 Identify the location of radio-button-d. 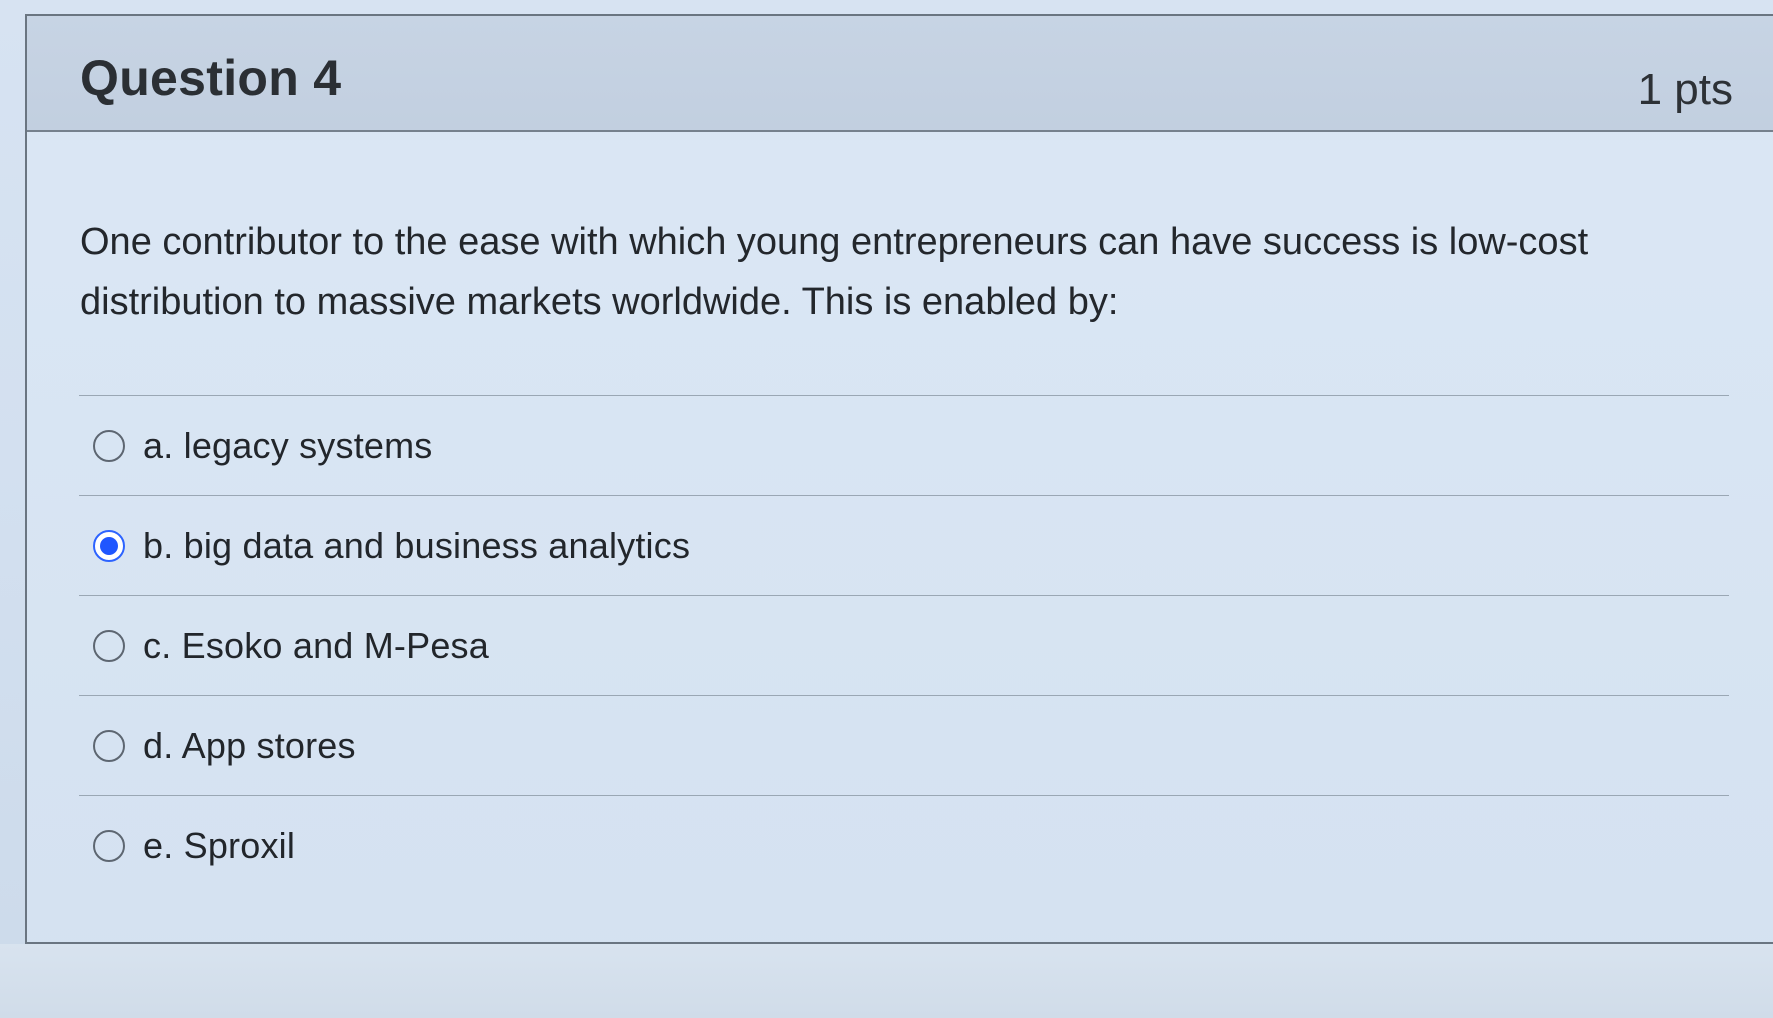
(109, 745).